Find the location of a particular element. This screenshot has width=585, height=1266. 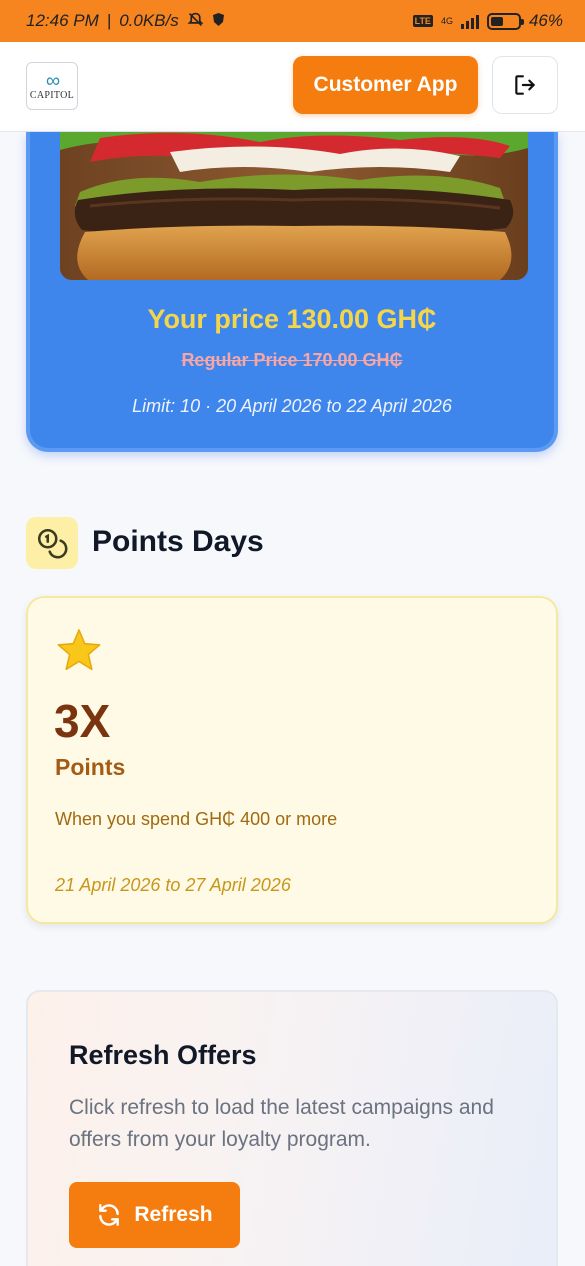

logo-infinity-icon: ∞ is located at coordinates (52, 80).